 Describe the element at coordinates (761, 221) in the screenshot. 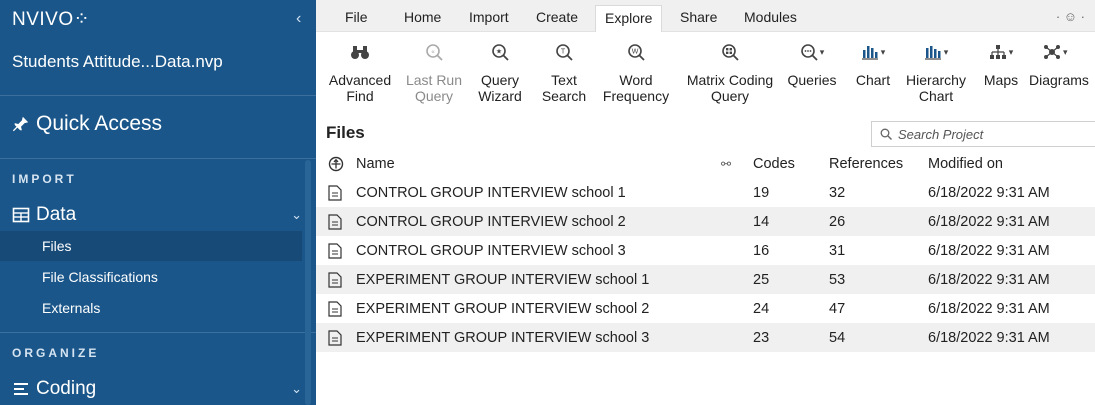

I see `file-codes: 14` at that location.